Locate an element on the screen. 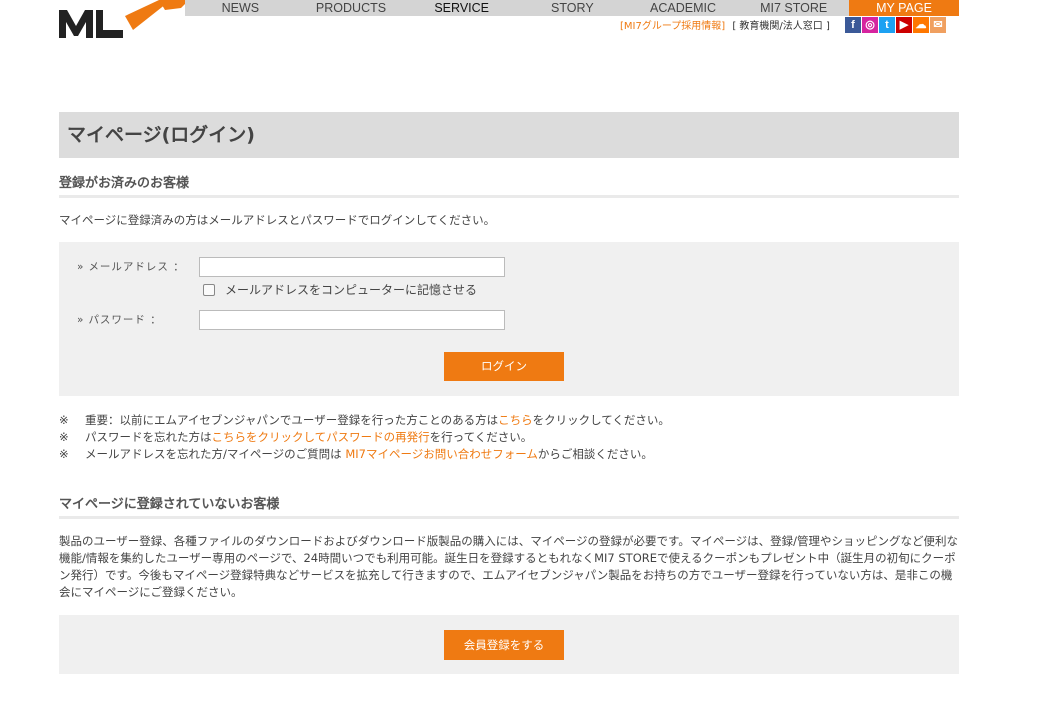 This screenshot has width=1043, height=707. nav-story: STORY is located at coordinates (572, 8).